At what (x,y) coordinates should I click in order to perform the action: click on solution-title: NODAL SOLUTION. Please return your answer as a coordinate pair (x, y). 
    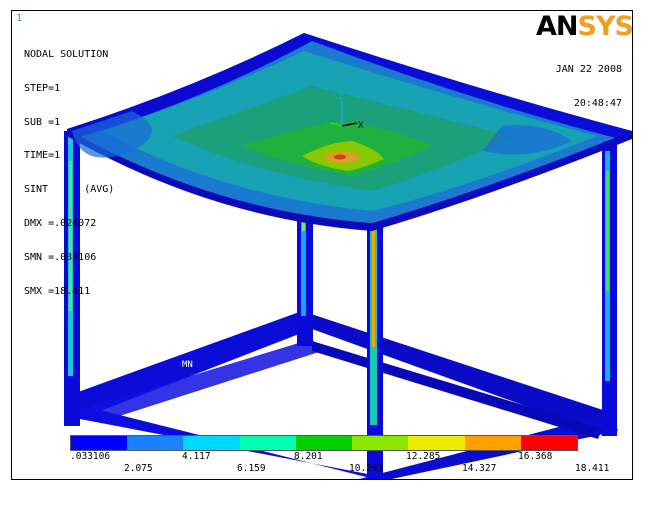
    Looking at the image, I should click on (66, 54).